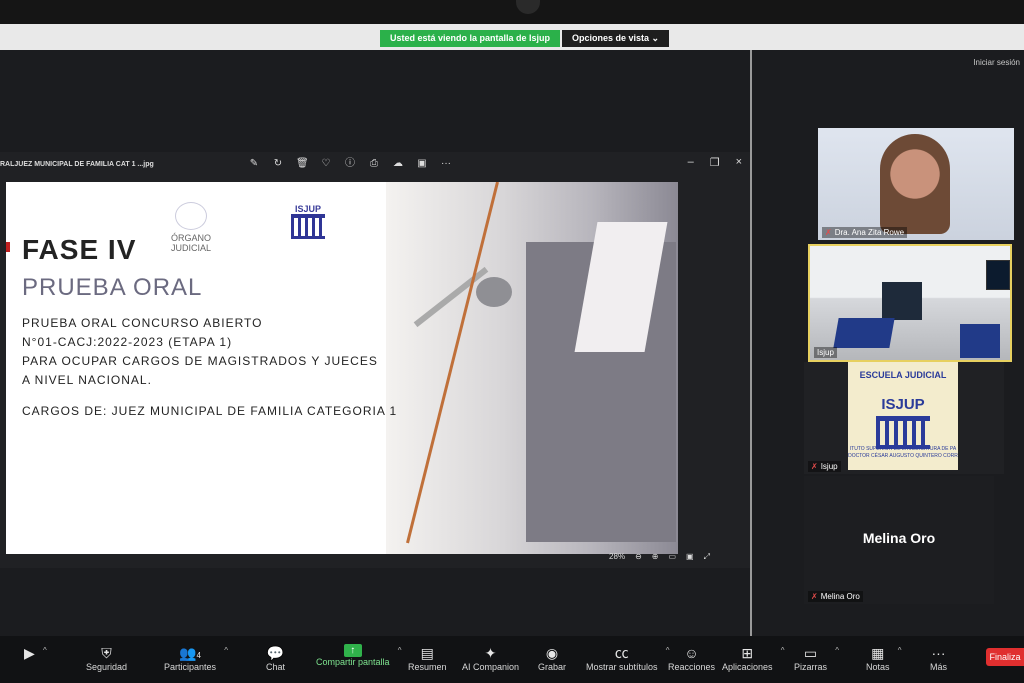 Image resolution: width=1024 pixels, height=683 pixels. I want to click on apps-icon: ⊞, so click(747, 653).